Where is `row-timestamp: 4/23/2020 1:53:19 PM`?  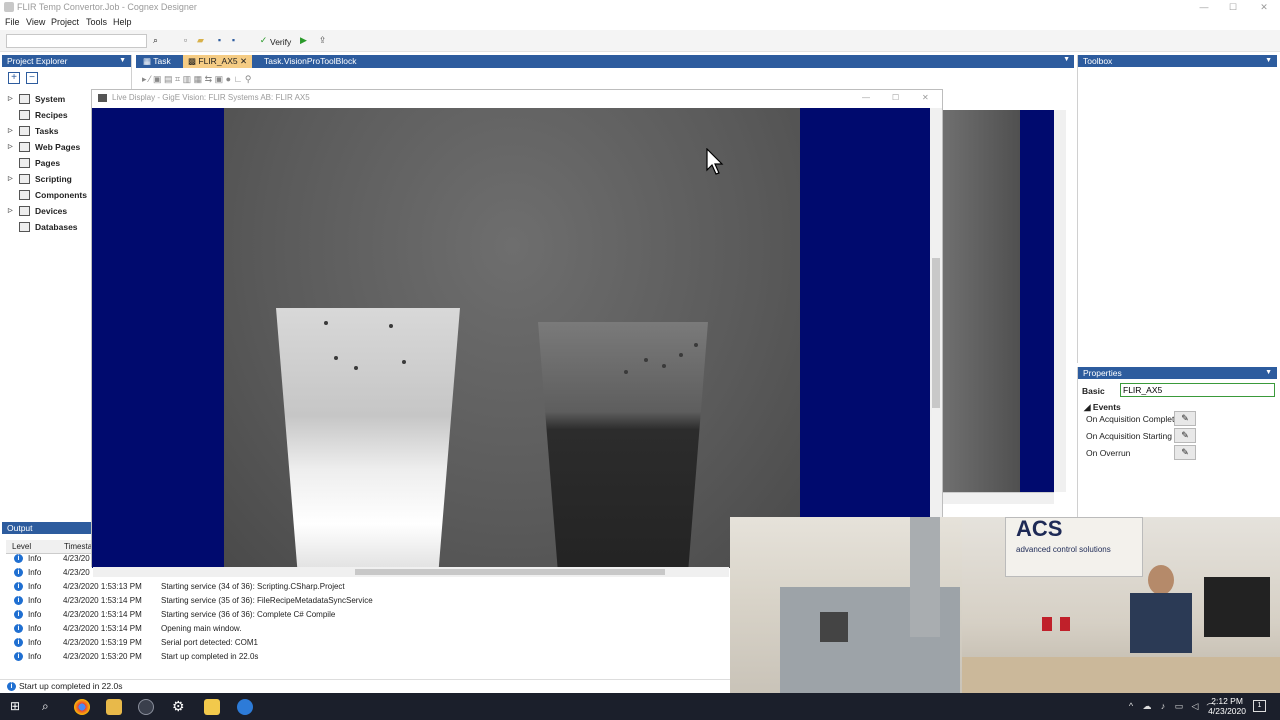 row-timestamp: 4/23/2020 1:53:19 PM is located at coordinates (102, 642).